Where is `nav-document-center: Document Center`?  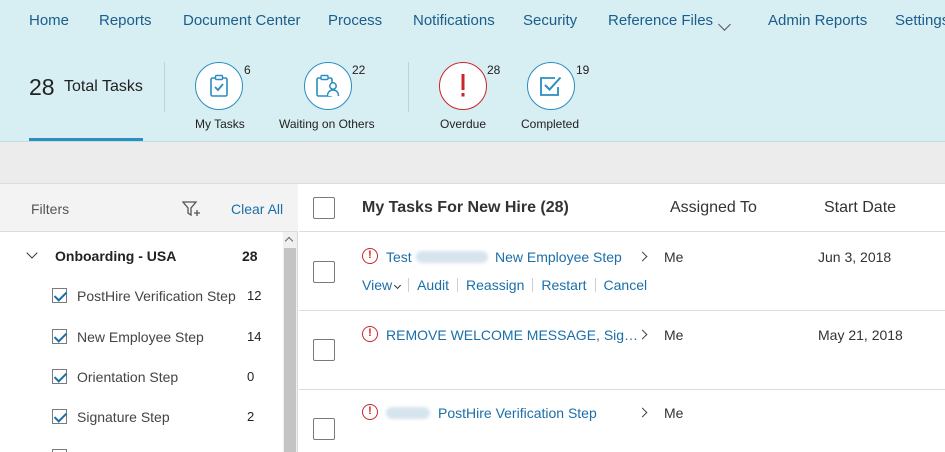
nav-document-center: Document Center is located at coordinates (242, 20).